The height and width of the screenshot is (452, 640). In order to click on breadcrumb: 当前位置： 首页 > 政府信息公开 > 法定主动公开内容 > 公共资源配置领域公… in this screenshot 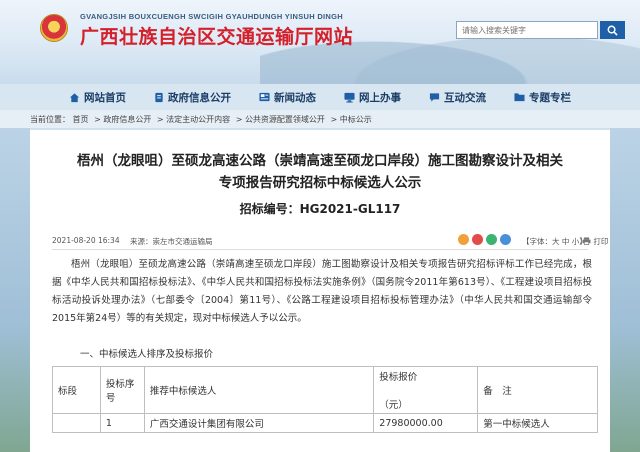, I will do `click(320, 119)`.